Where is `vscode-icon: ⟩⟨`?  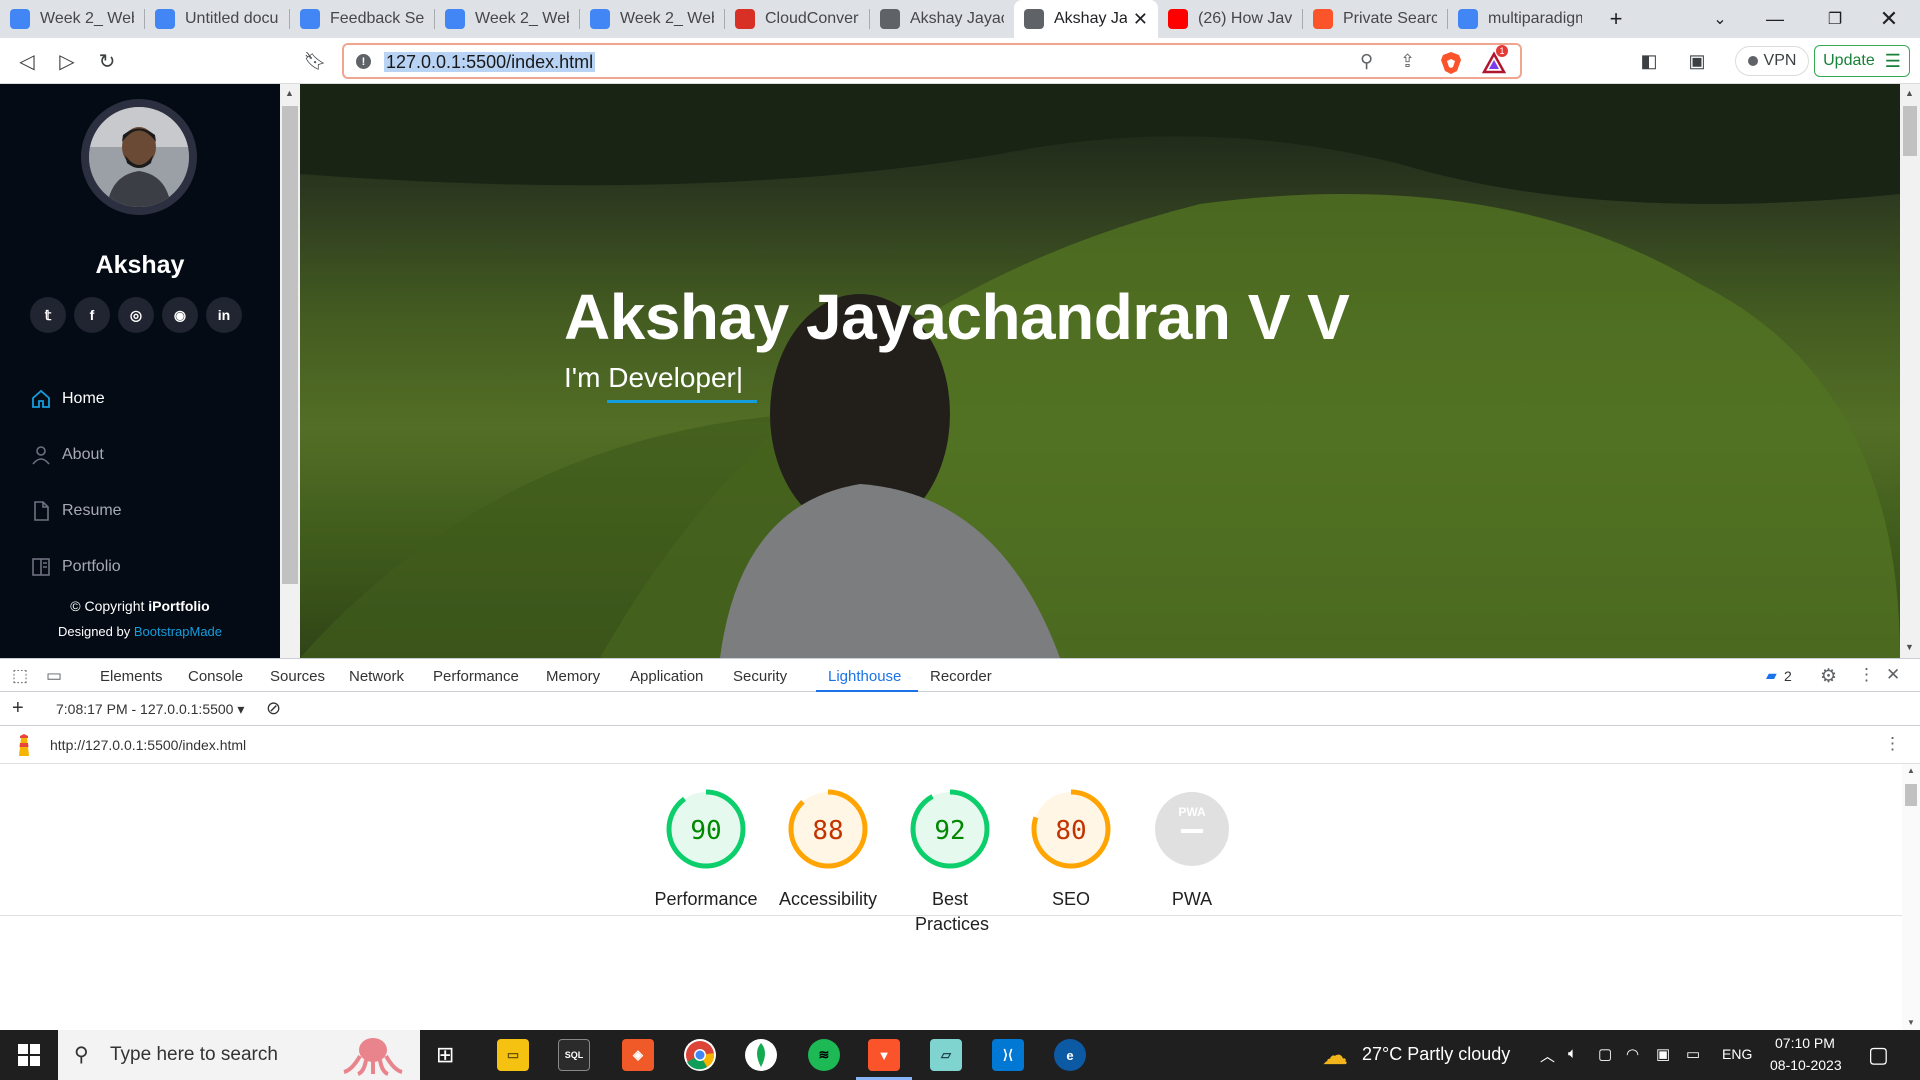
vscode-icon: ⟩⟨ is located at coordinates (1008, 1055).